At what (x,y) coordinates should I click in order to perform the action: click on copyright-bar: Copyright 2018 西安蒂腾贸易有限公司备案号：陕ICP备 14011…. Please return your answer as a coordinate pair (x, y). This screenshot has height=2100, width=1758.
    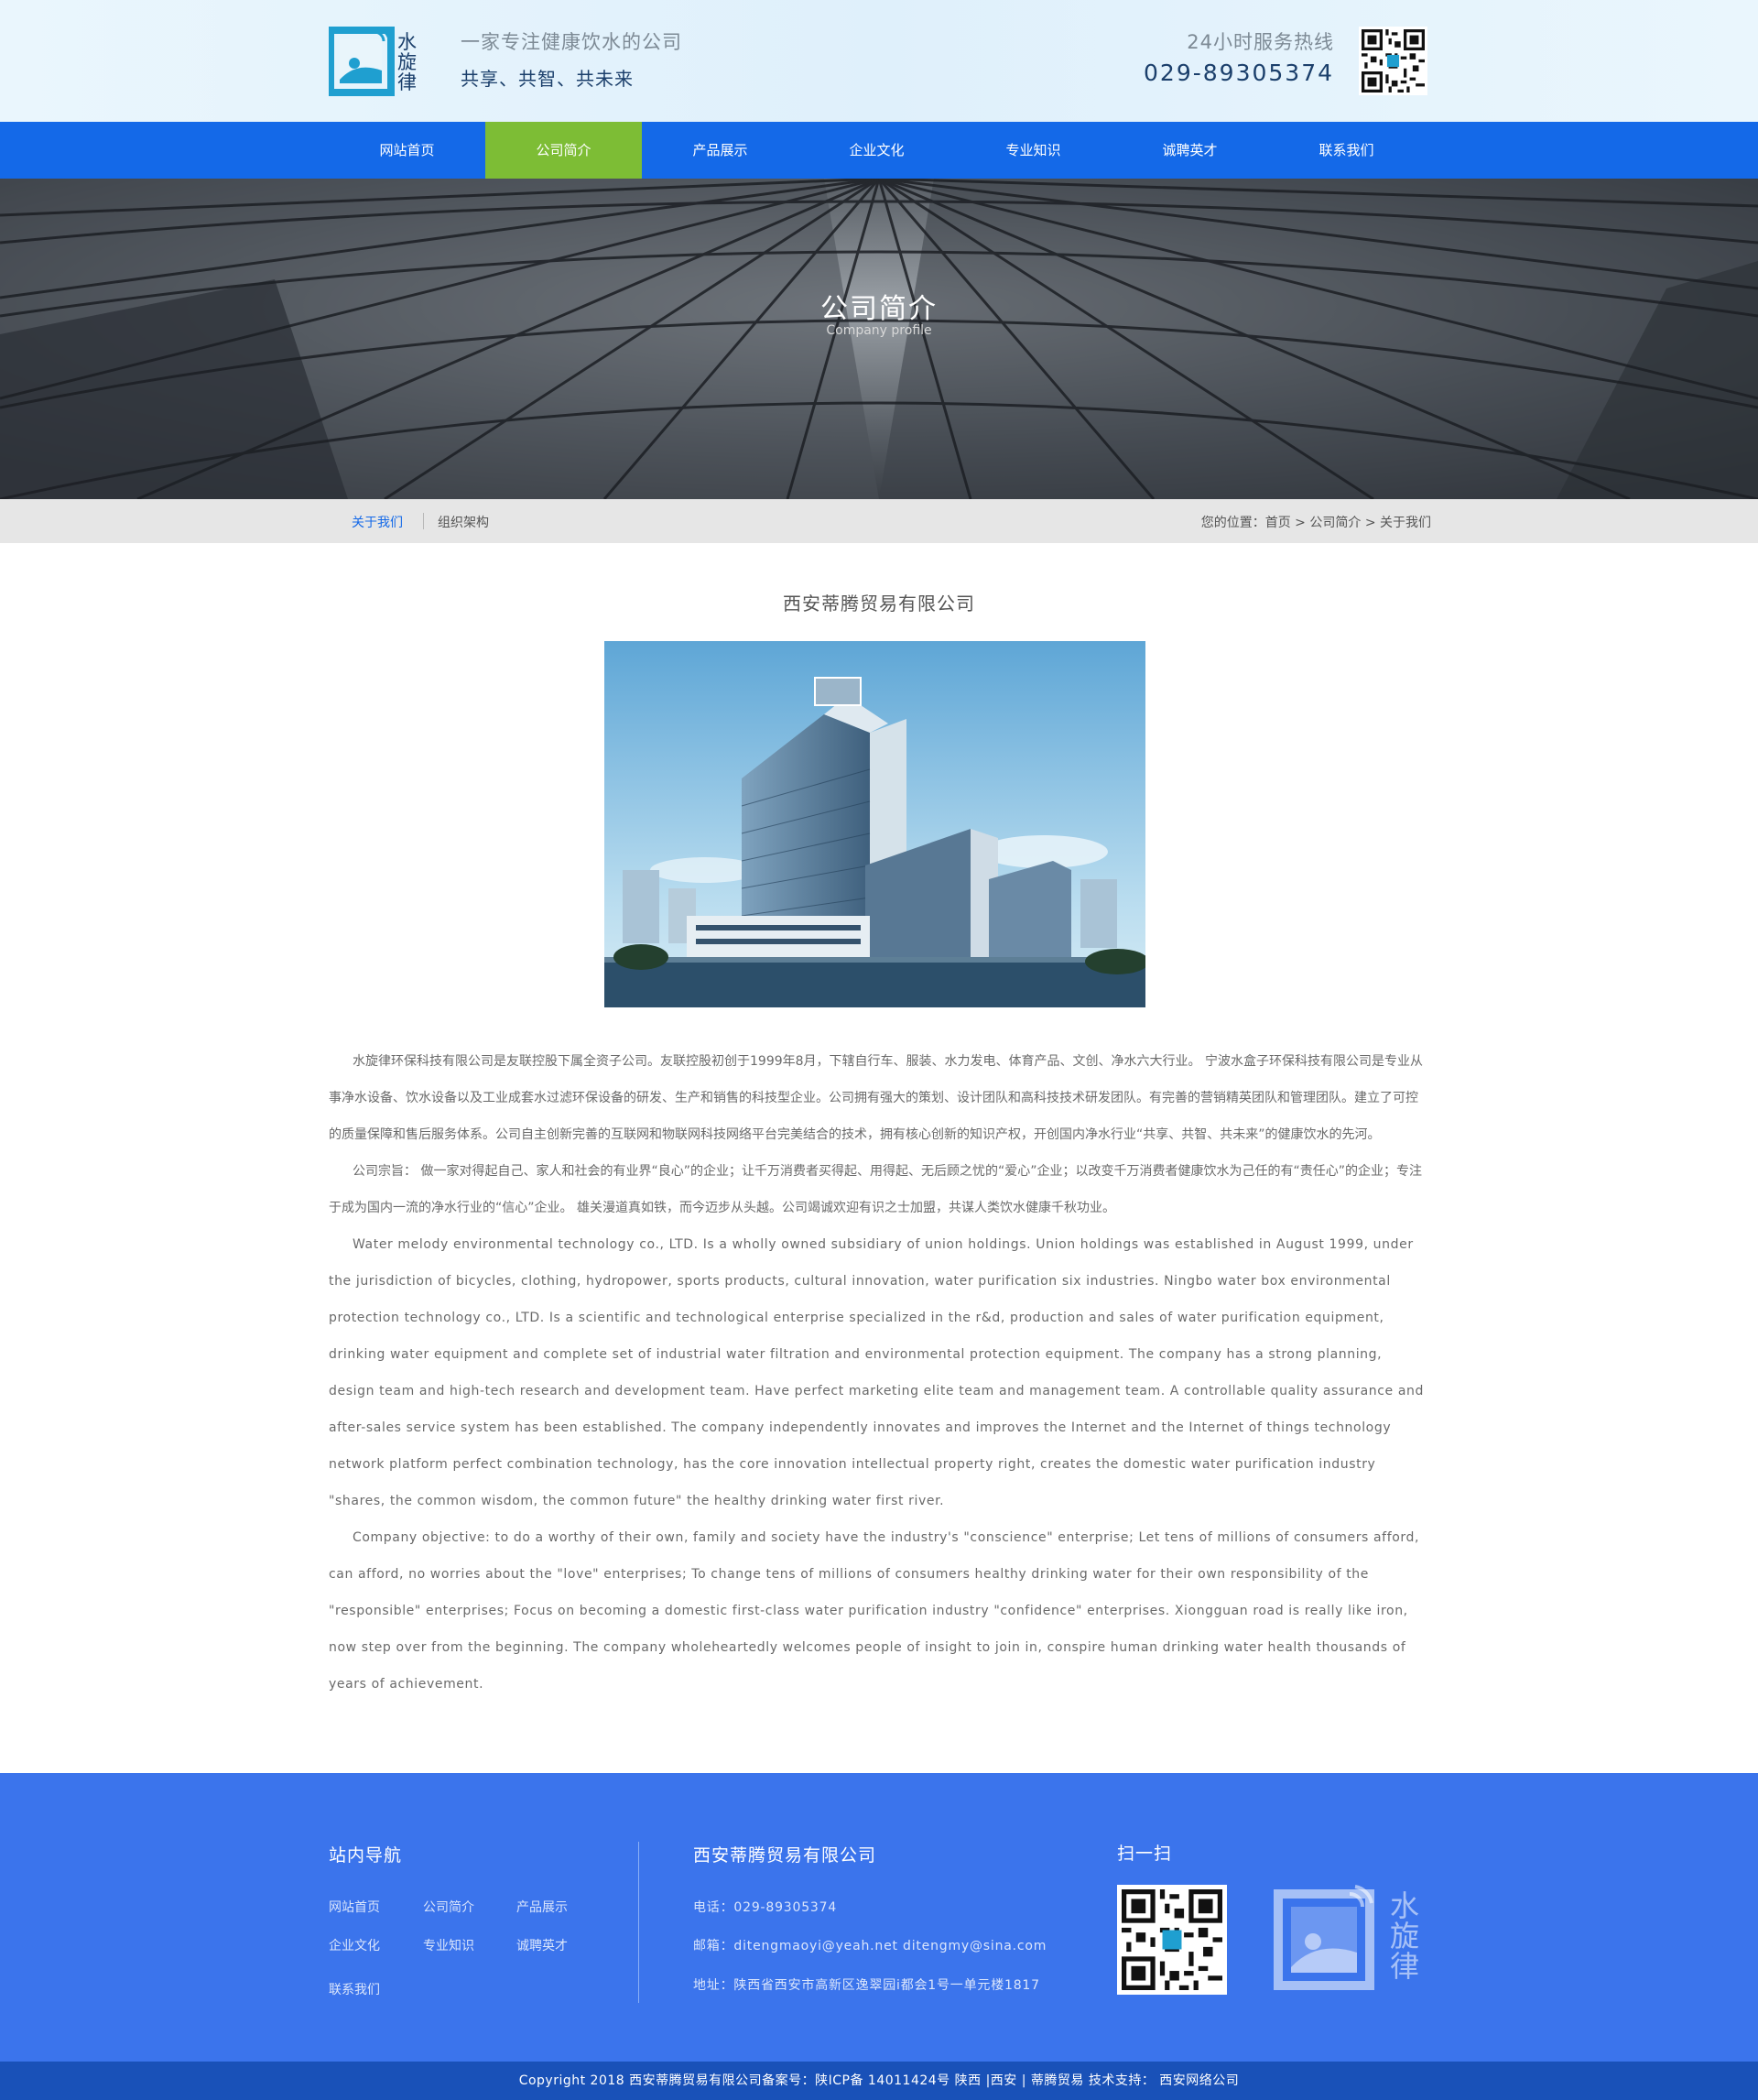
    Looking at the image, I should click on (879, 2081).